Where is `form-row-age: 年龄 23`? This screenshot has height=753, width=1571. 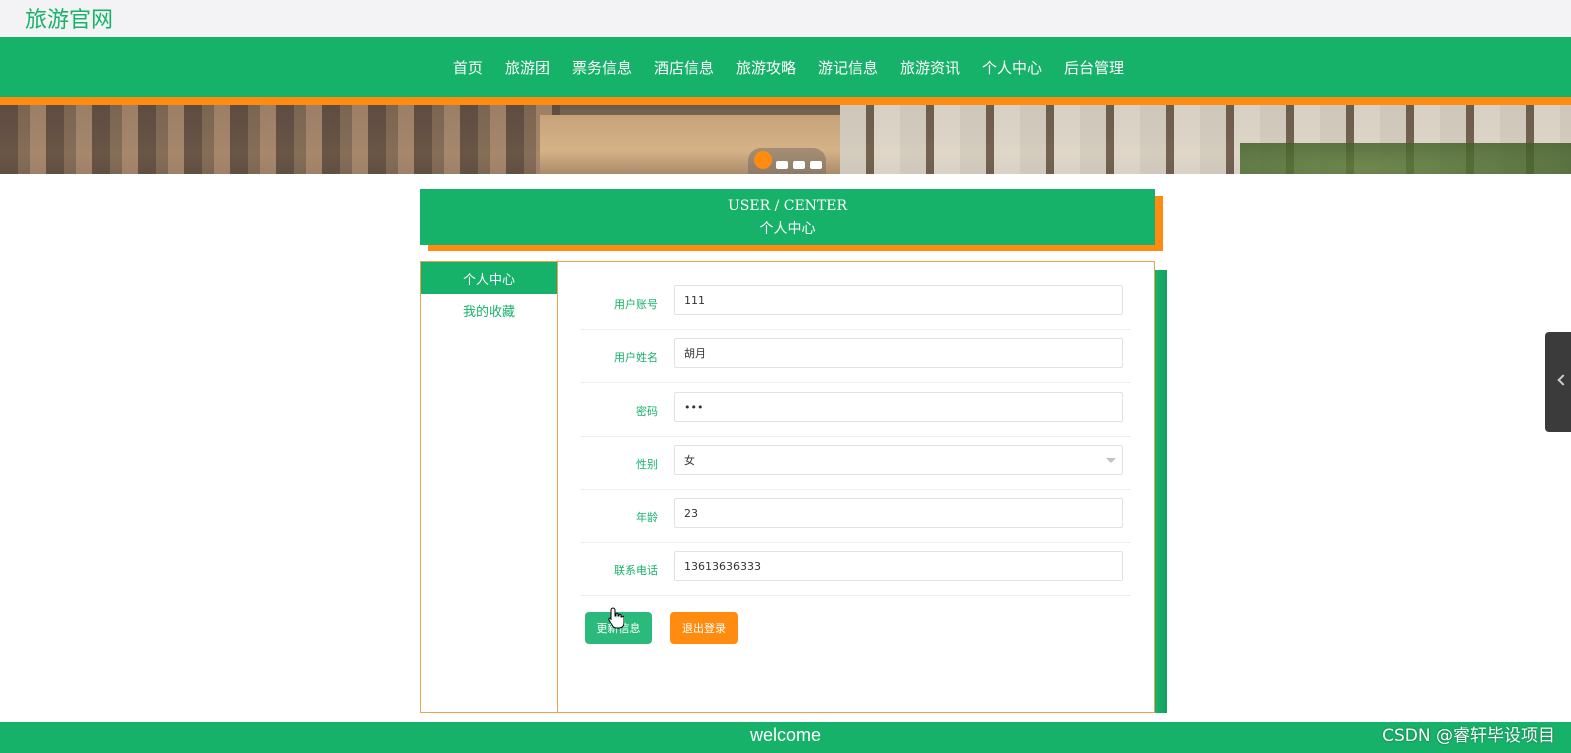
form-row-age: 年龄 23 is located at coordinates (855, 516).